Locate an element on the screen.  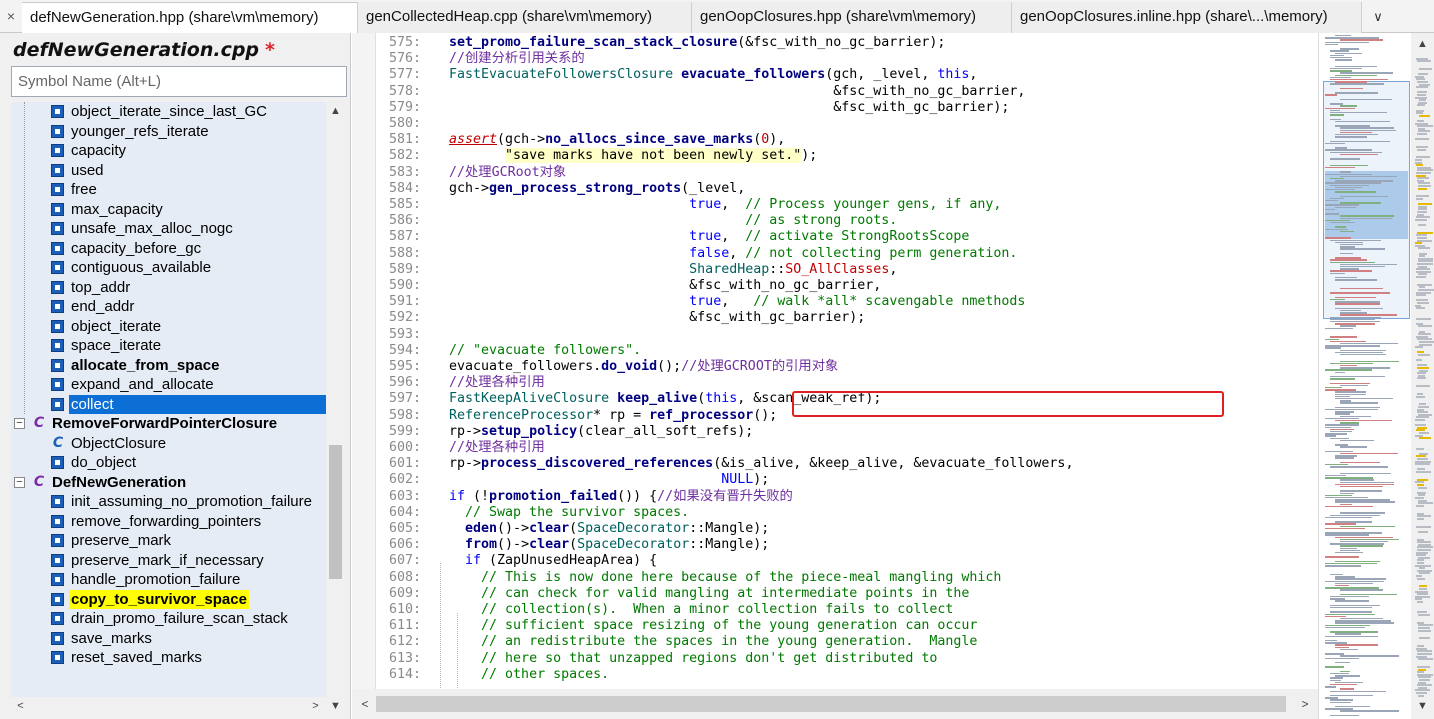
symbol-tree-horizontal-scrollbar: < > ▼ is located at coordinates (178, 706).